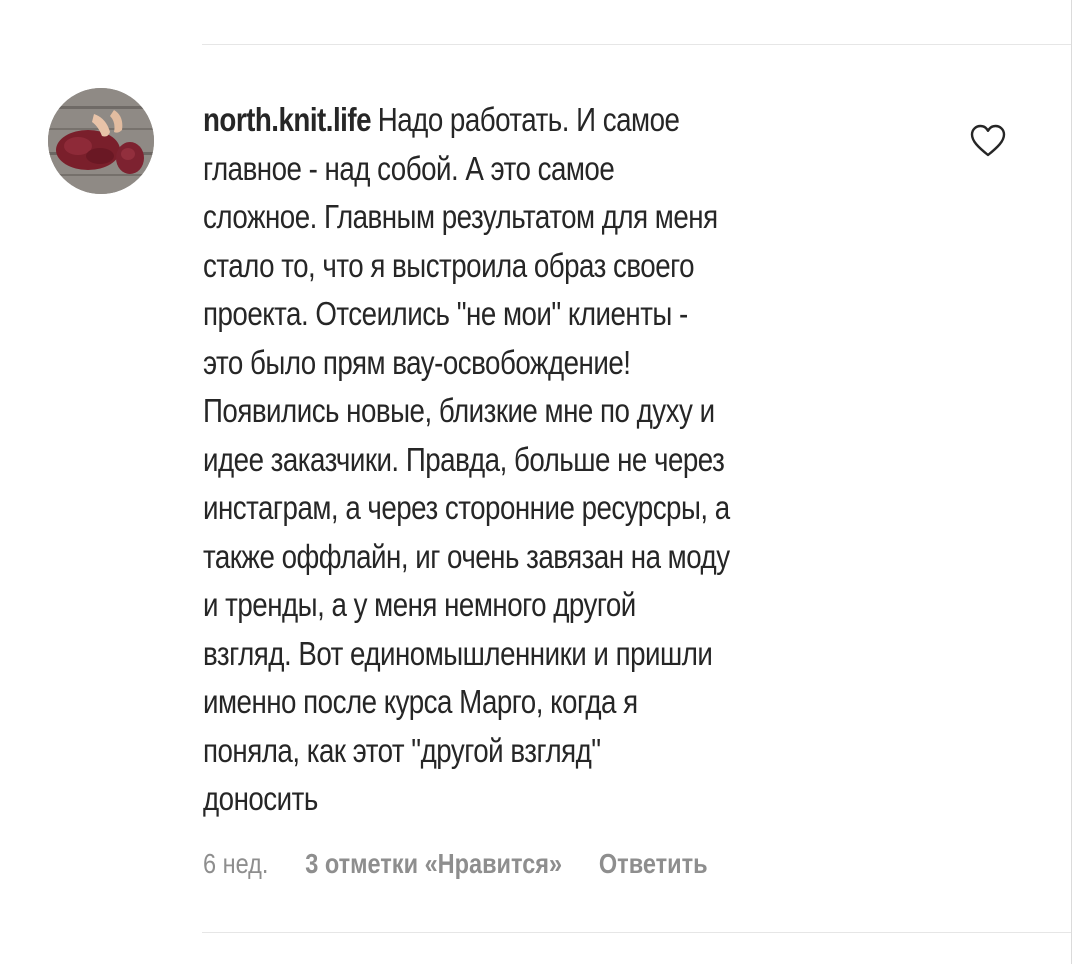 The height and width of the screenshot is (964, 1072). What do you see at coordinates (466, 507) in the screenshot?
I see `comment-line: инстаграм, а через сторонние ресурсры, а` at bounding box center [466, 507].